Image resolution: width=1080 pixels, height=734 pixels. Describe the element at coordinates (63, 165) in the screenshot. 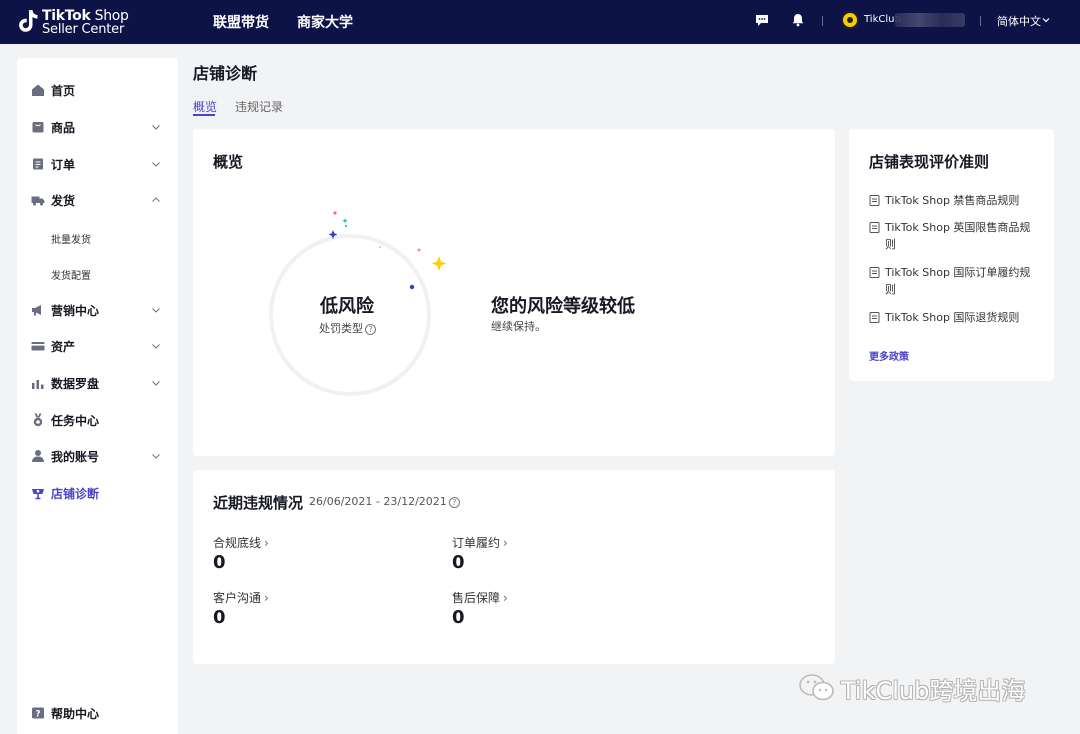

I see `sidebar-item-label: 订单` at that location.